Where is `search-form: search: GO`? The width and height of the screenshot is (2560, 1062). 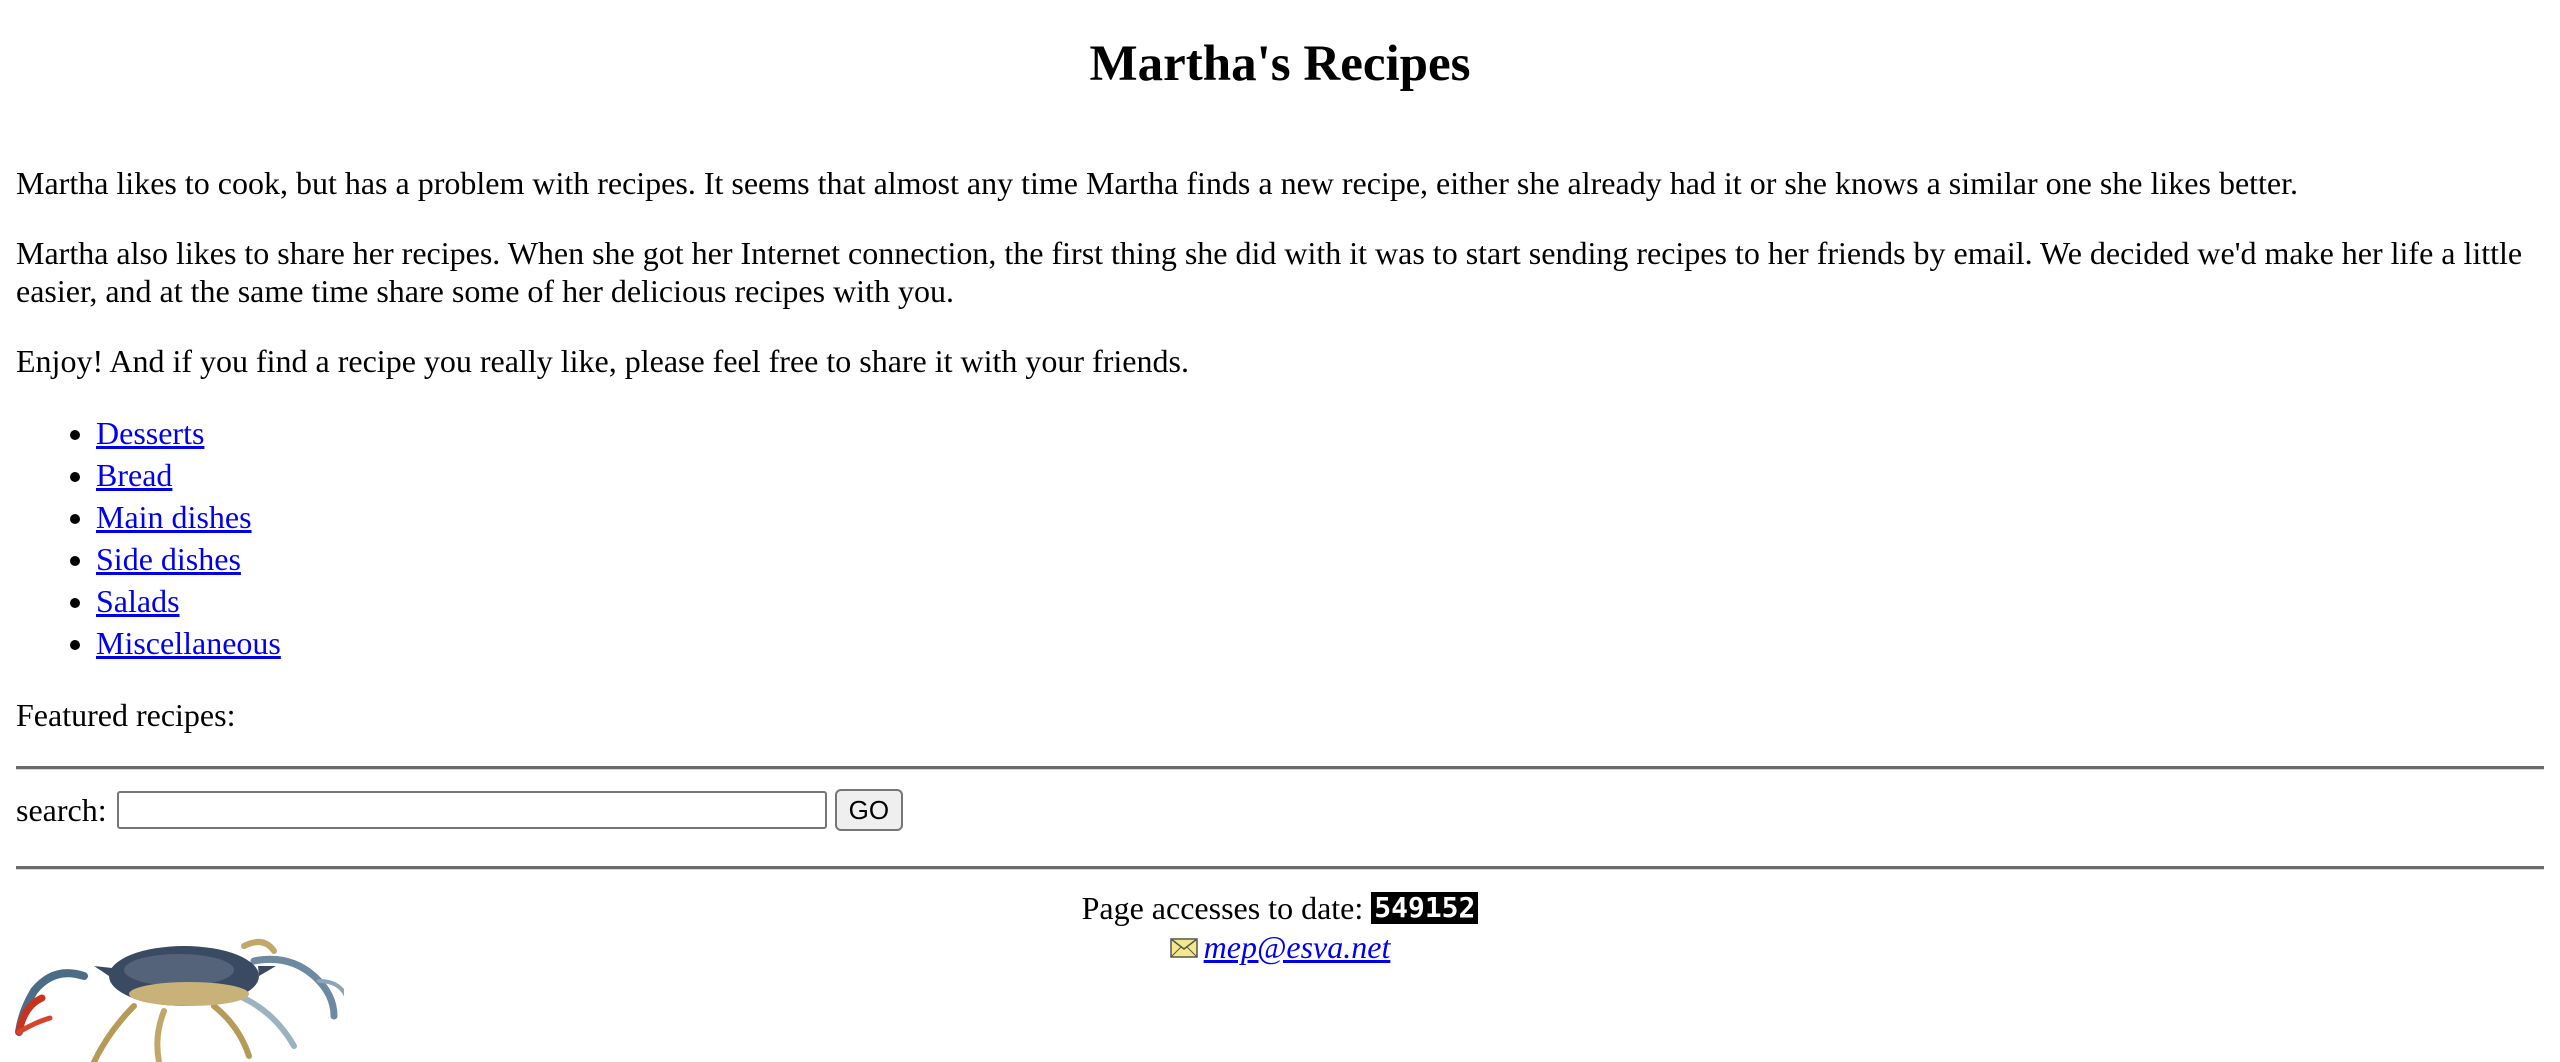 search-form: search: GO is located at coordinates (1280, 810).